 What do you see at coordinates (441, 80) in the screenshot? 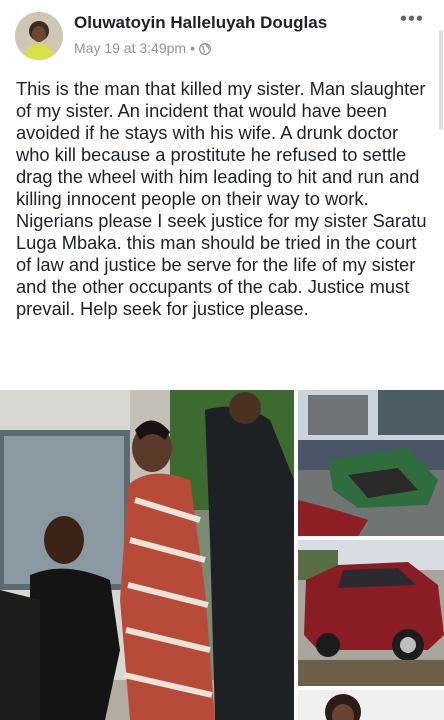
I see `scrollbar` at bounding box center [441, 80].